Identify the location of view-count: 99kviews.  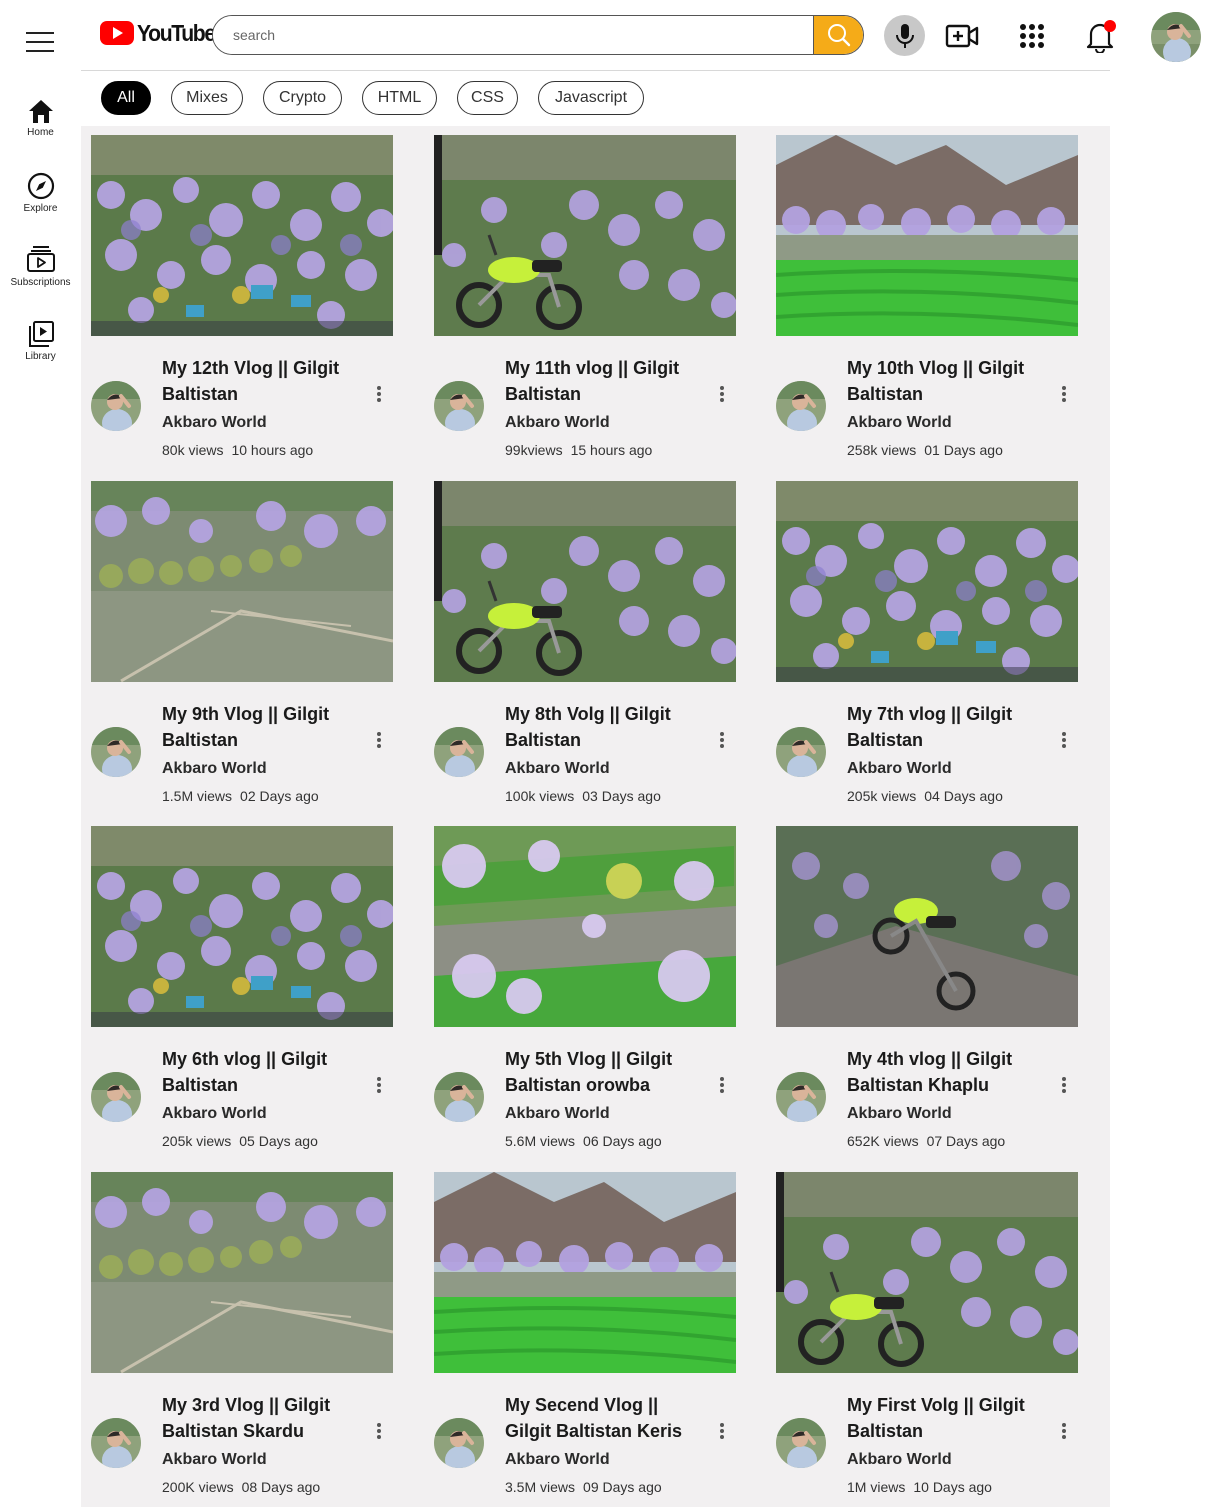
(534, 450).